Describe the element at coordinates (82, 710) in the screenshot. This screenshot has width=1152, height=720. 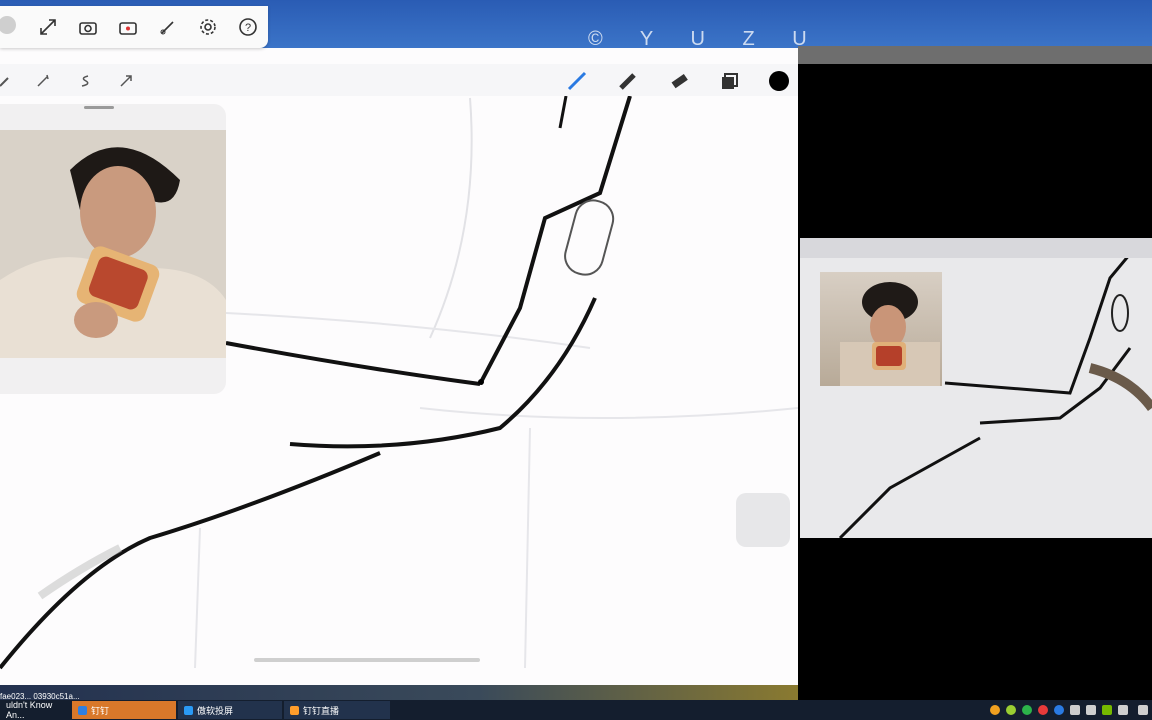
I see `dingtalk-icon` at that location.